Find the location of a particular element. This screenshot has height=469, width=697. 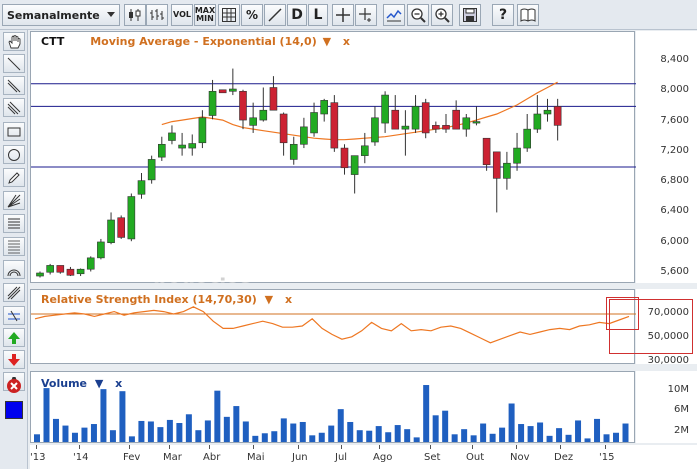

date-tick-label: Mar is located at coordinates (172, 457).